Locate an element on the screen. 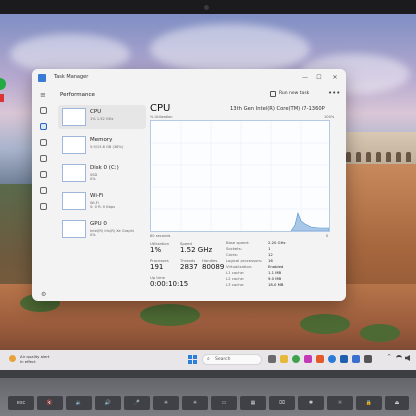 This screenshot has height=416, width=416. function-key: 🎤 is located at coordinates (137, 403).